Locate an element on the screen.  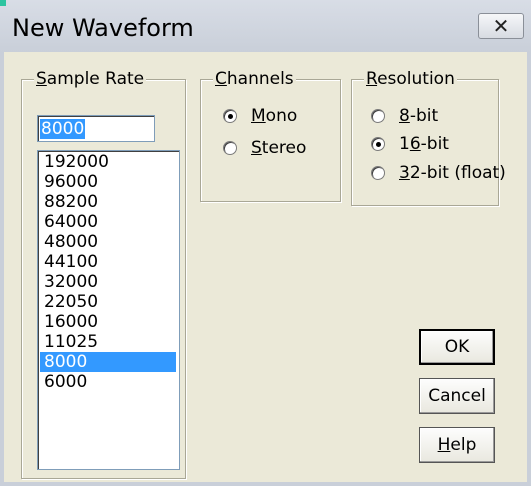
radio-16-bit-indicator is located at coordinates (378, 144).